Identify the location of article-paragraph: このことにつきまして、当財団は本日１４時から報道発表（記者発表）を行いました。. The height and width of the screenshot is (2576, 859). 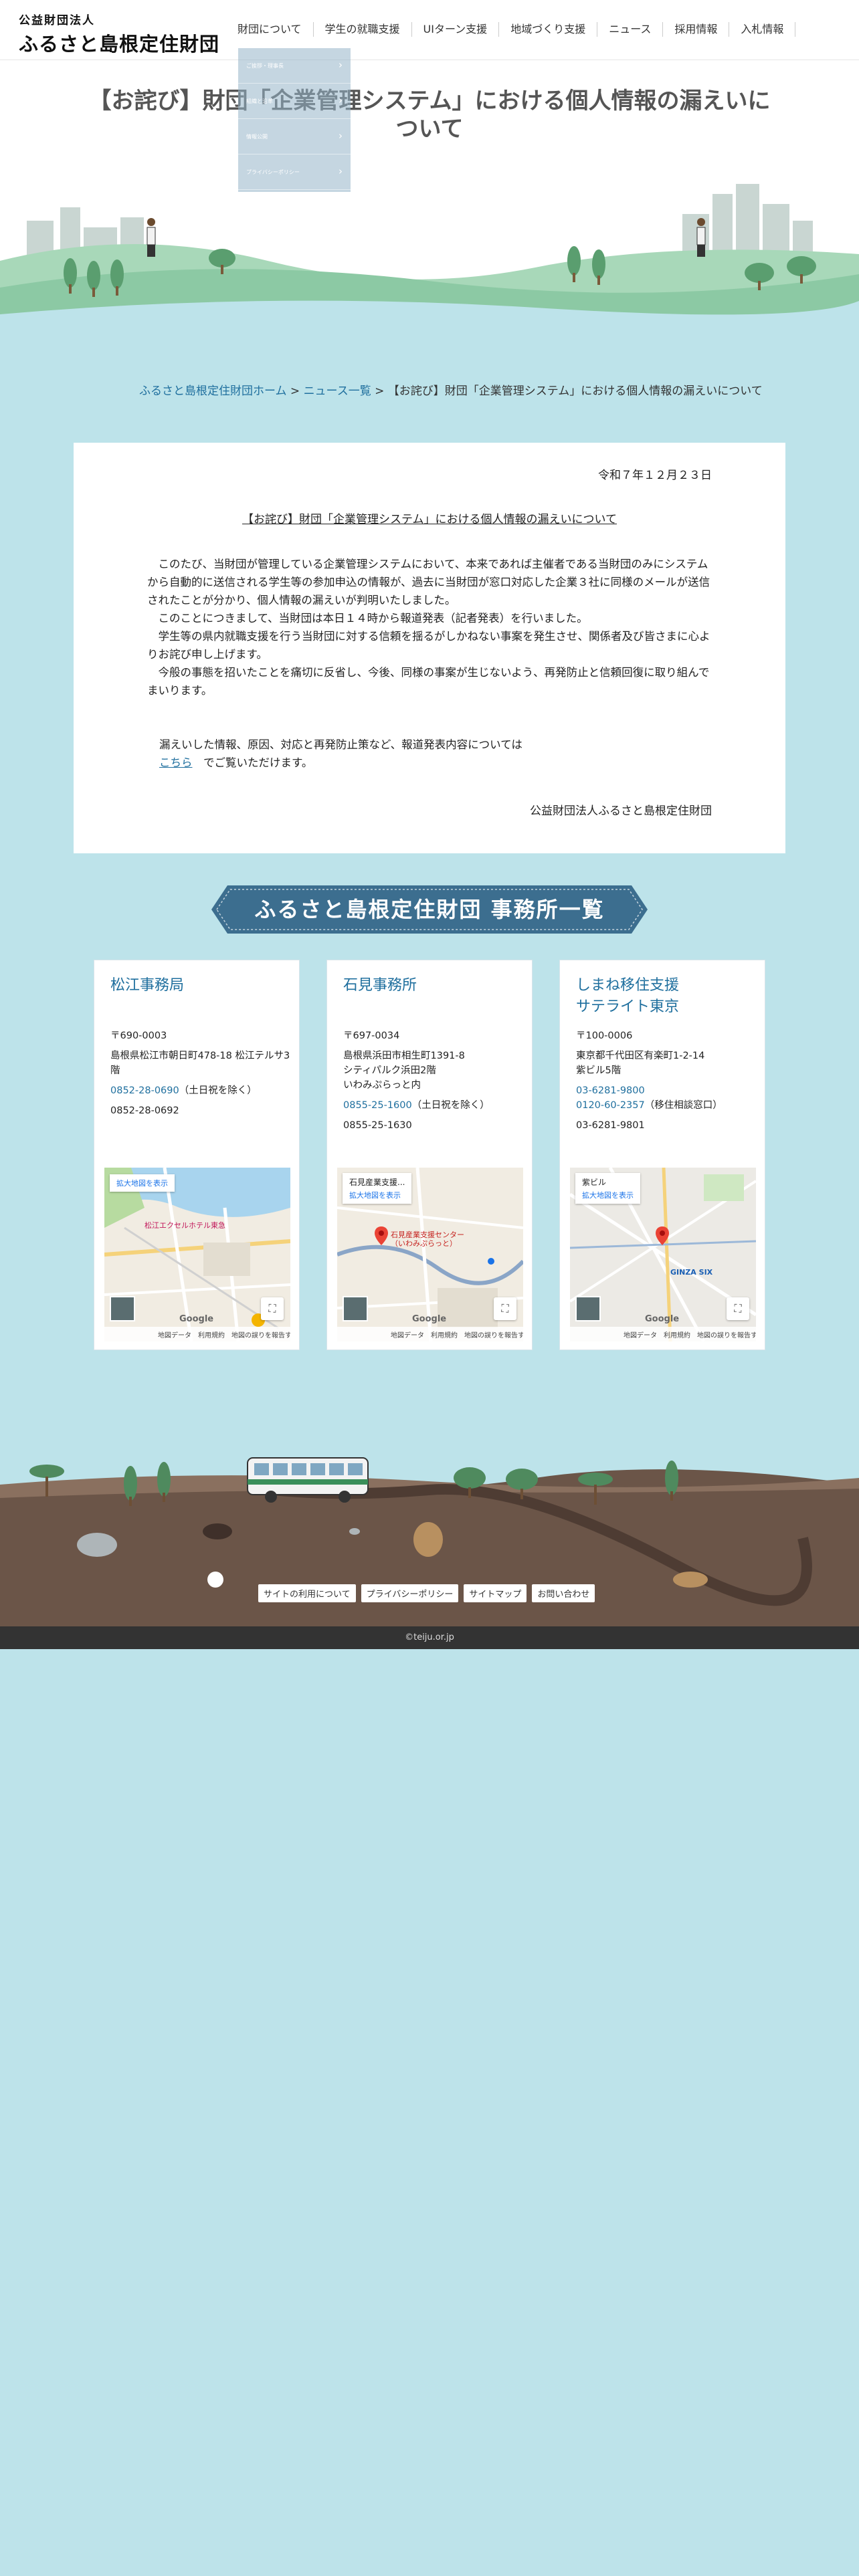
(367, 618).